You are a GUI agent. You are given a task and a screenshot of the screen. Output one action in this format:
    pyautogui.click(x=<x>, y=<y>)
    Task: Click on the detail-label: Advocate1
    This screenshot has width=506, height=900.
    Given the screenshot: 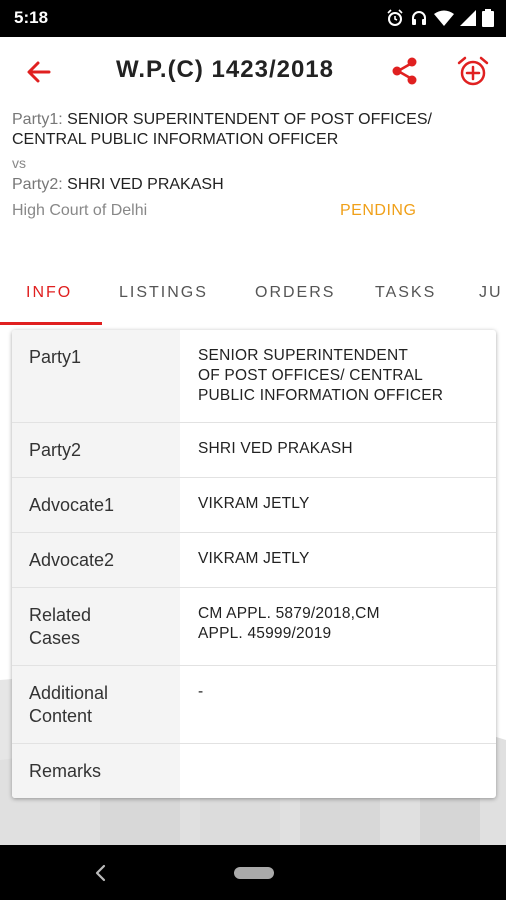 What is the action you would take?
    pyautogui.click(x=96, y=505)
    